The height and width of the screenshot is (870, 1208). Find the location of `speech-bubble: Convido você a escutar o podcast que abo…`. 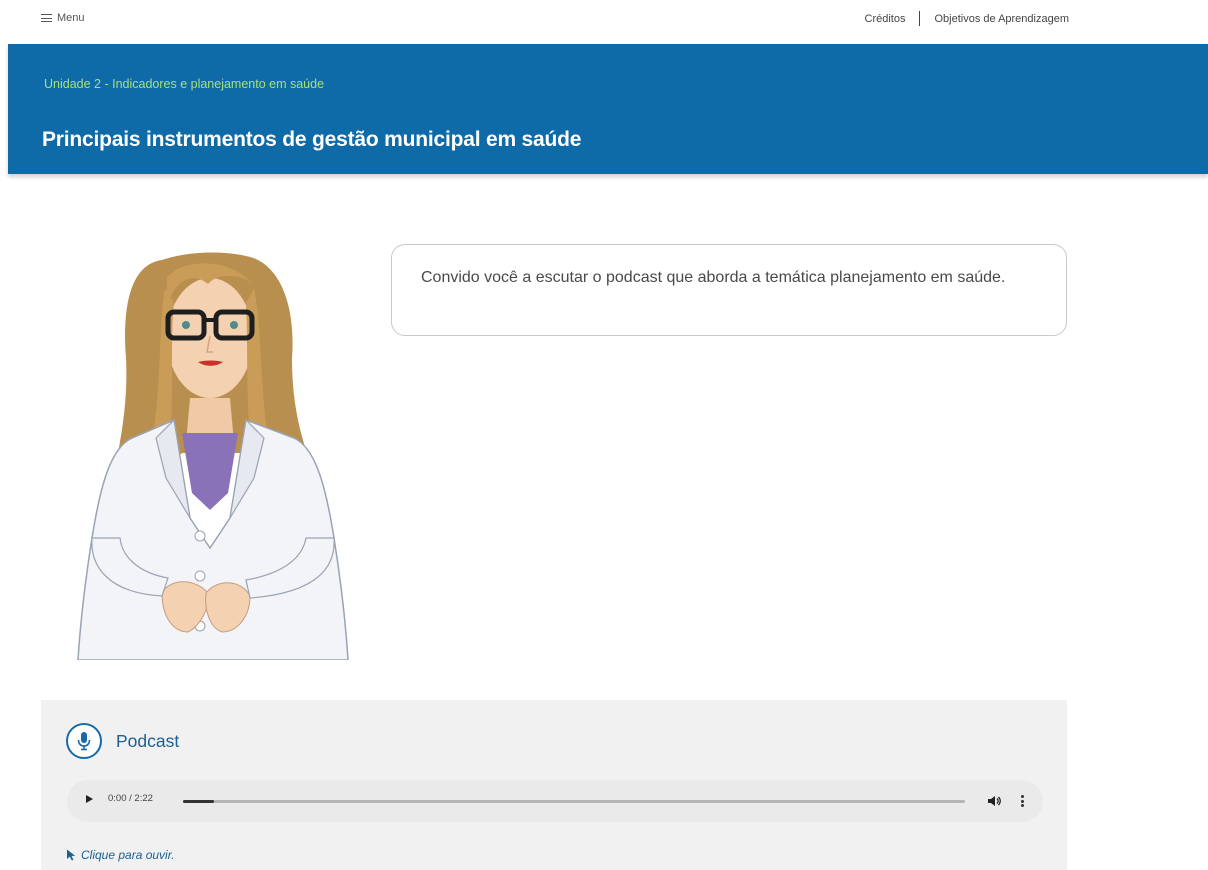

speech-bubble: Convido você a escutar o podcast que abo… is located at coordinates (729, 290).